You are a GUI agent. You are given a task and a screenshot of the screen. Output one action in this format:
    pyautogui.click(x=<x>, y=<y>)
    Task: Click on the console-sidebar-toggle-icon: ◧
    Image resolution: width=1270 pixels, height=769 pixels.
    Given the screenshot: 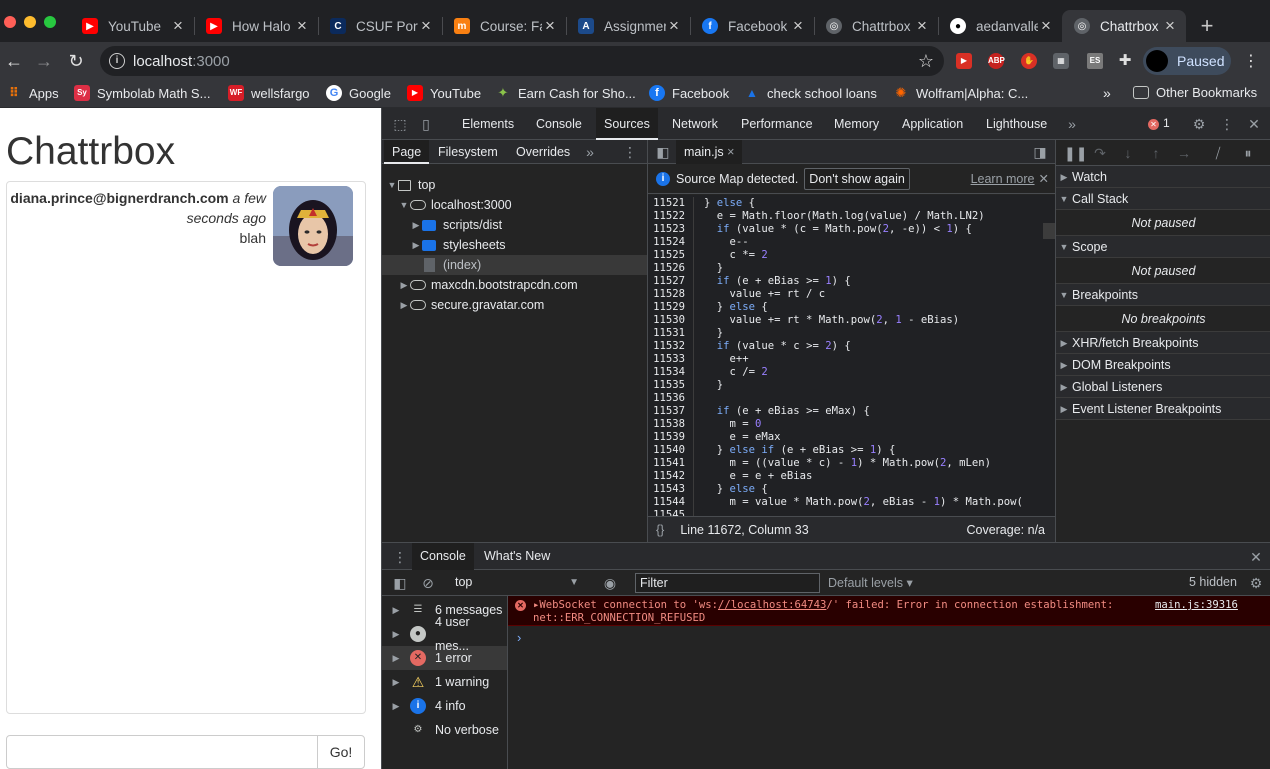 What is the action you would take?
    pyautogui.click(x=400, y=583)
    